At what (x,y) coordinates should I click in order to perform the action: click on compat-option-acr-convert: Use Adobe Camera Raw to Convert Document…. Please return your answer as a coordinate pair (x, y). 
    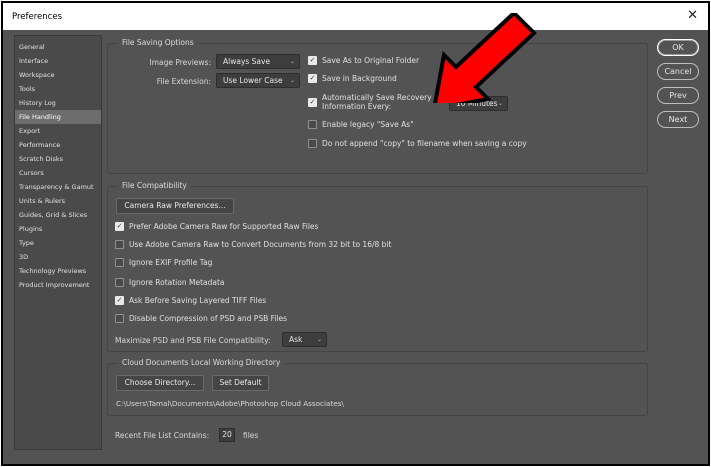
    Looking at the image, I should click on (253, 244).